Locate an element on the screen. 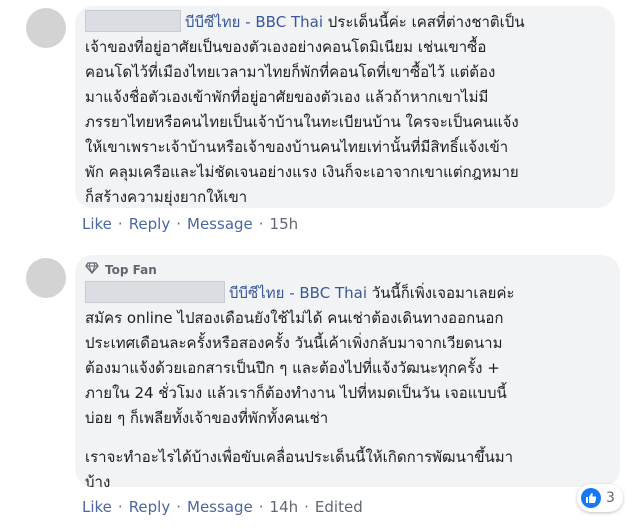  comment-actions: Like · Reply · Message · 14h · Edited is located at coordinates (222, 507).